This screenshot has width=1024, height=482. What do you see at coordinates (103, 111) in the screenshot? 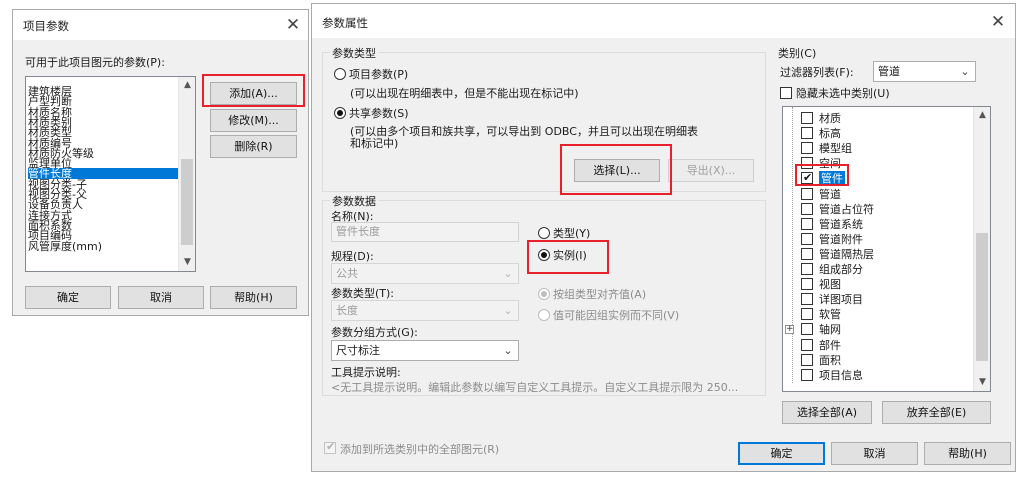
I see `list-item: 材质名称` at bounding box center [103, 111].